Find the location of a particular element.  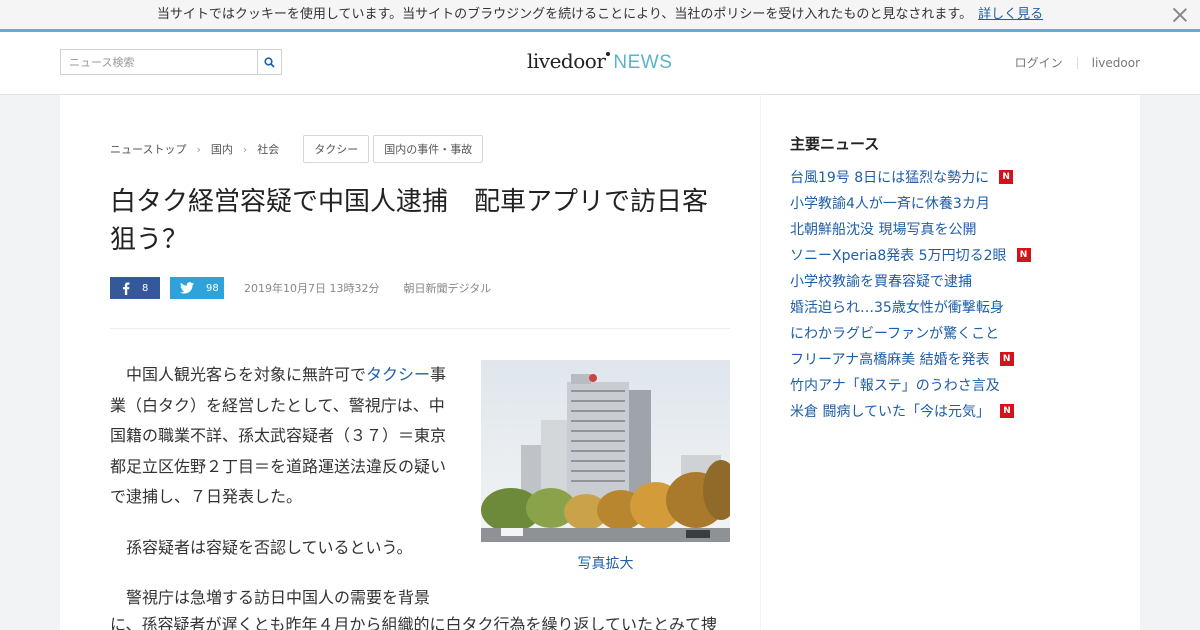

police-building-image is located at coordinates (605, 451).